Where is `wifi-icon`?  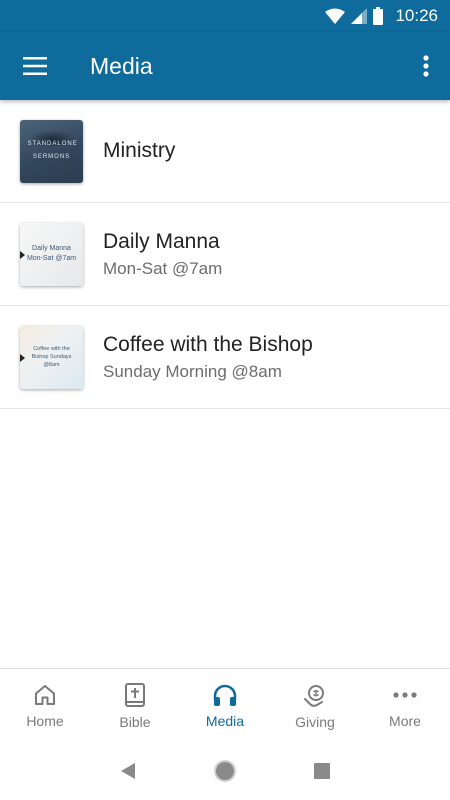 wifi-icon is located at coordinates (335, 16).